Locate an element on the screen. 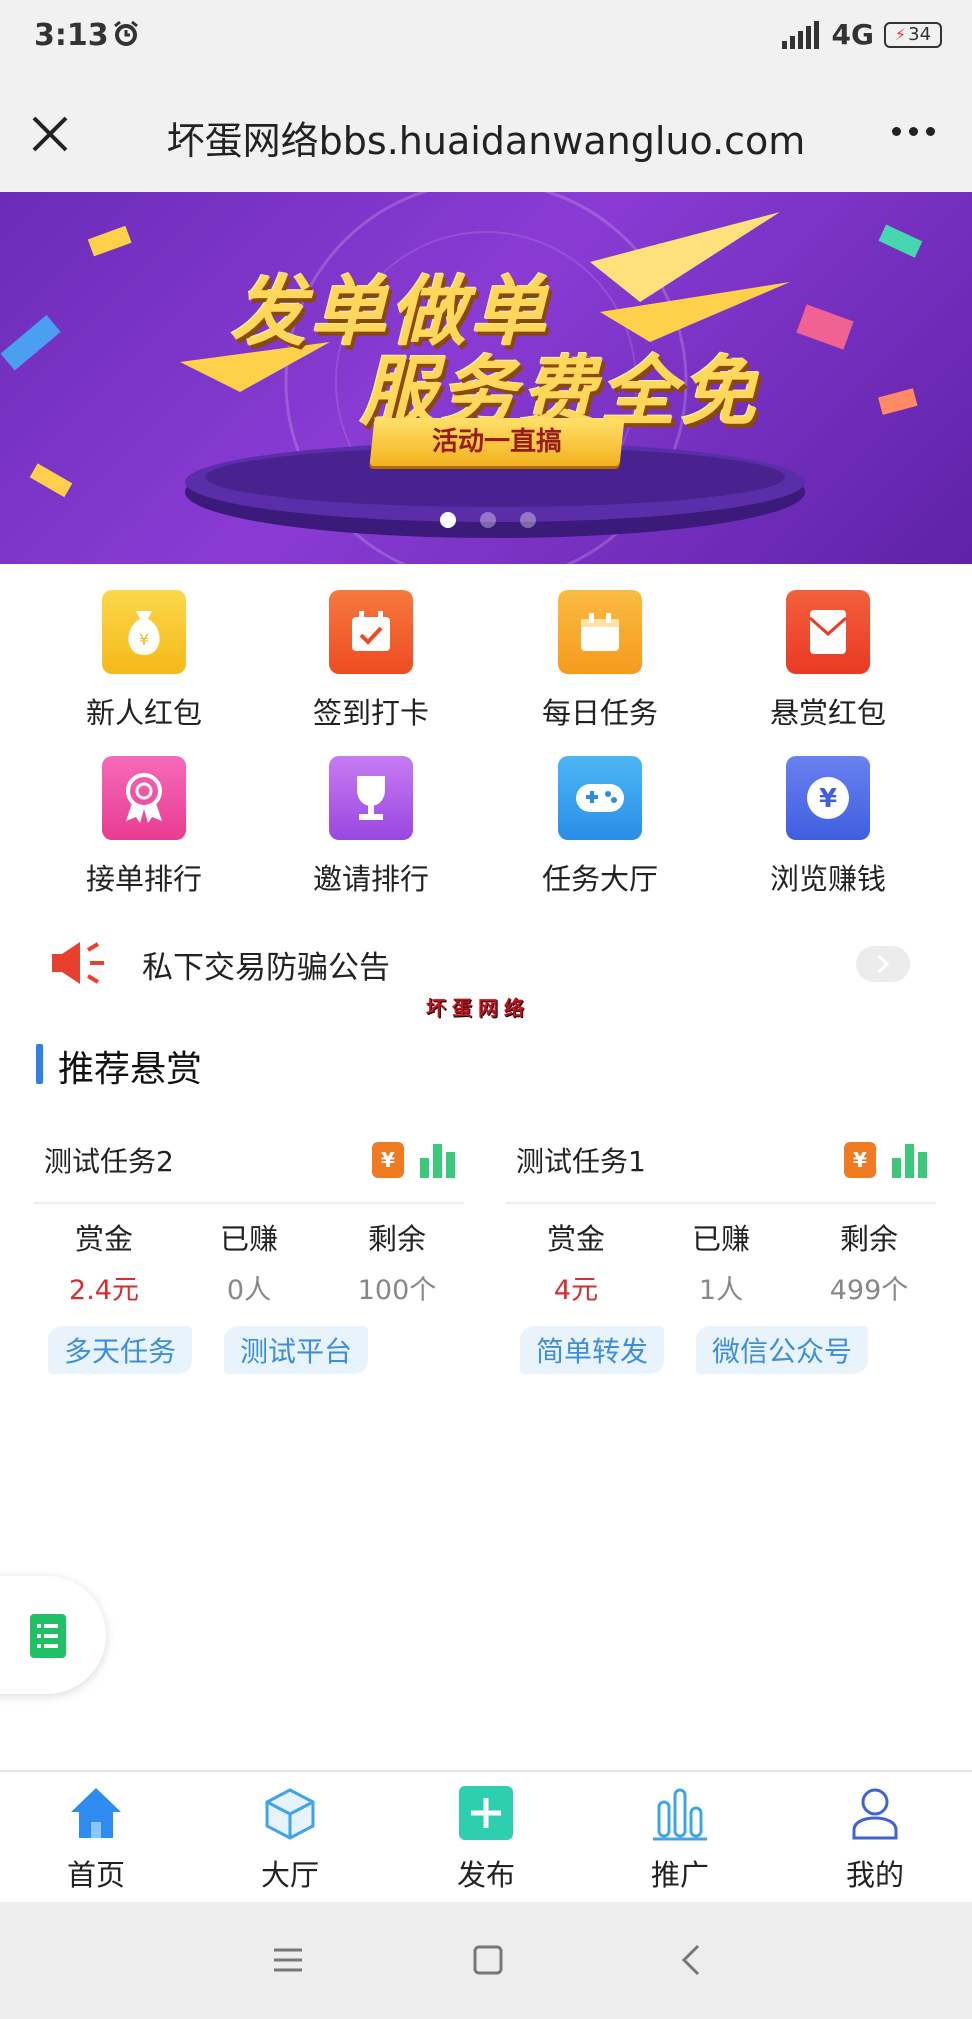  grid-item-new-user-bonus: ¥ 新人红包 is located at coordinates (144, 661).